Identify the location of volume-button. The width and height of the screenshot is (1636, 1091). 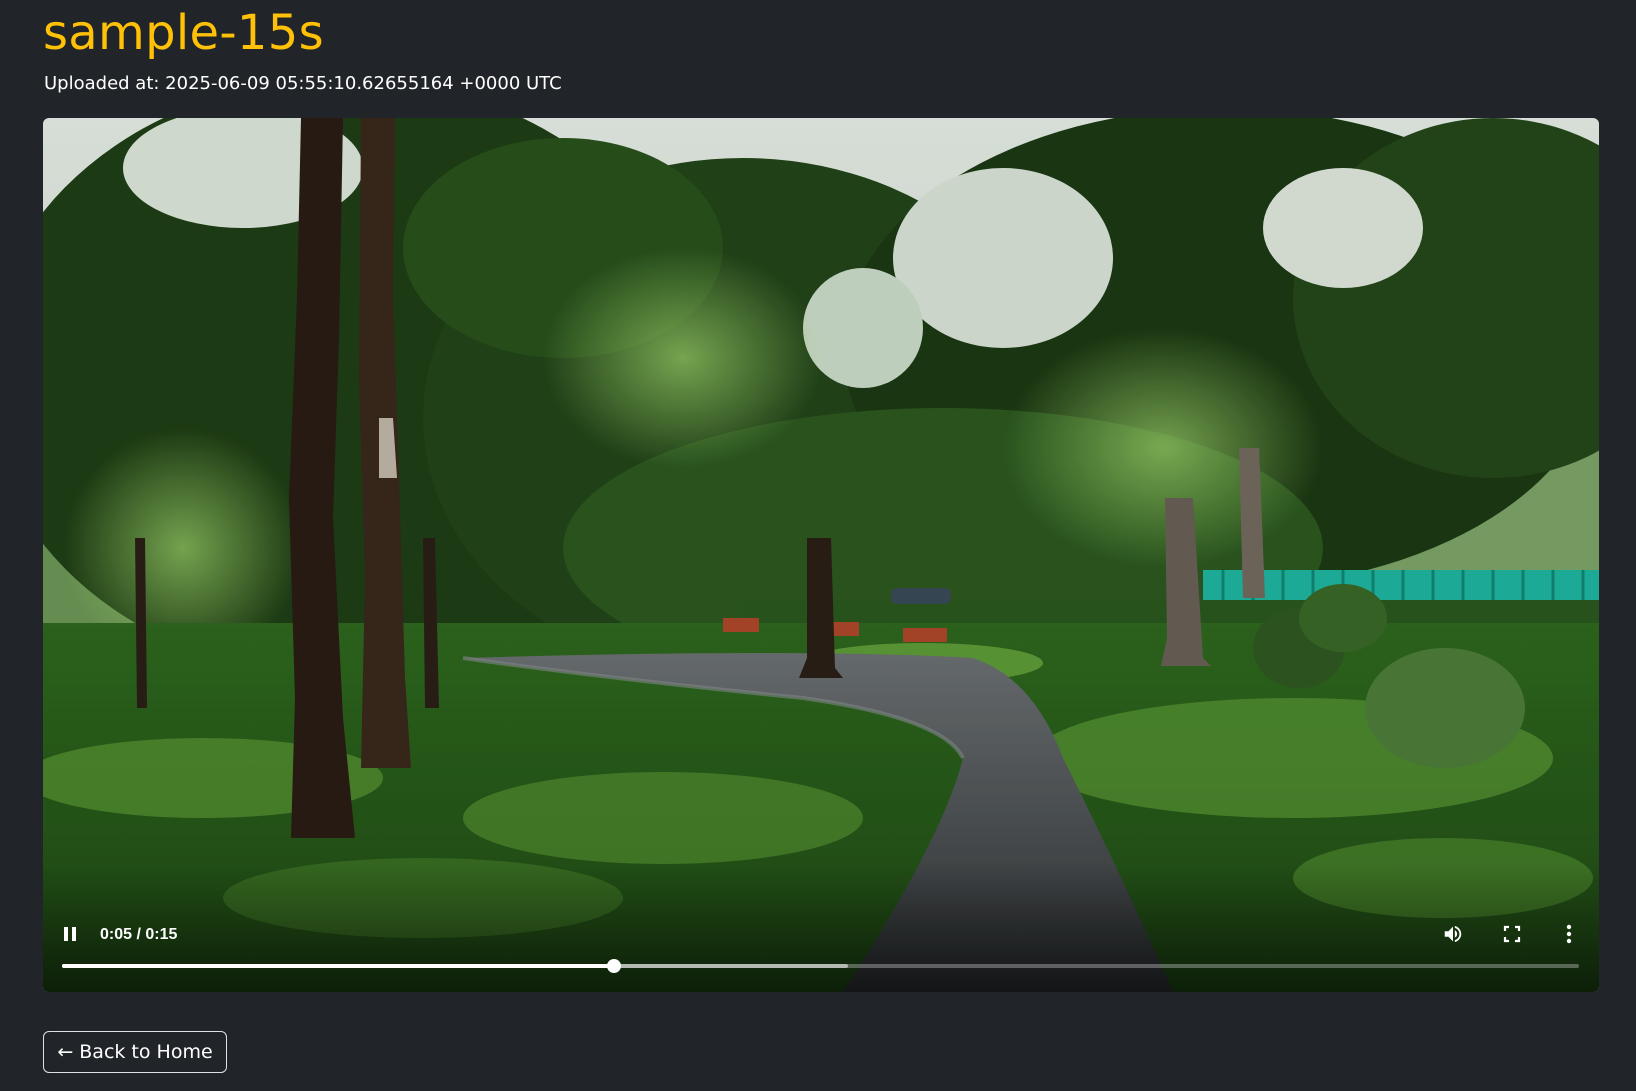
(1453, 934).